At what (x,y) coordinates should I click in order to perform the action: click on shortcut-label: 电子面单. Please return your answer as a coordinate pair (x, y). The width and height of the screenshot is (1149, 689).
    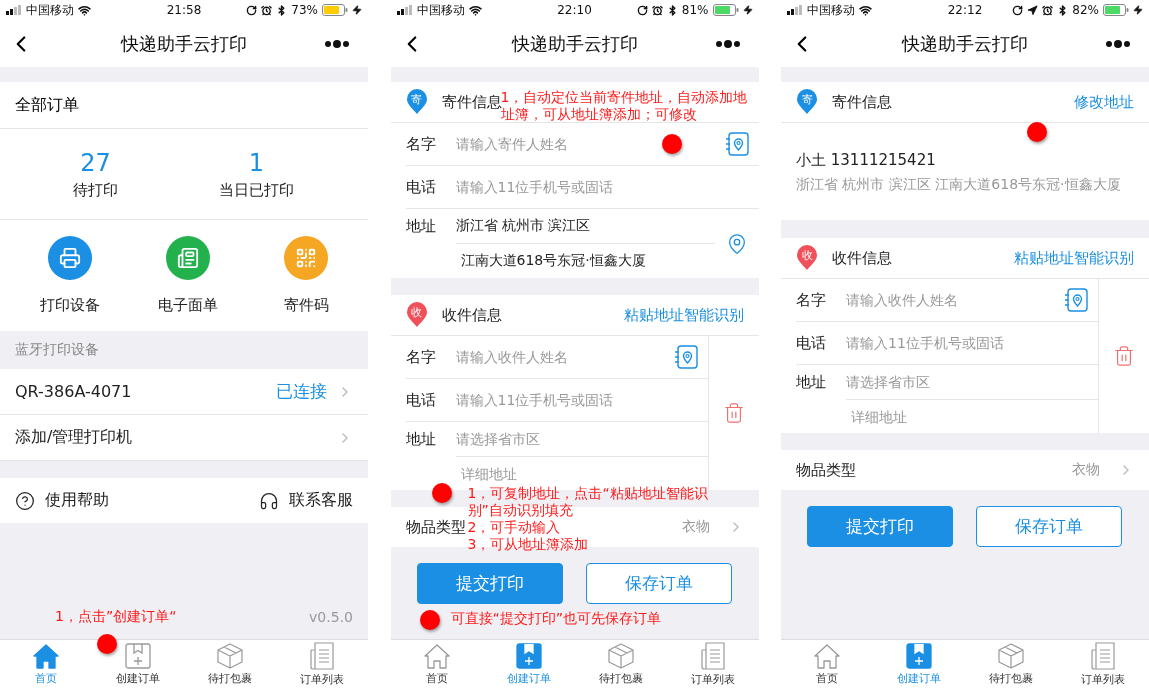
    Looking at the image, I should click on (188, 305).